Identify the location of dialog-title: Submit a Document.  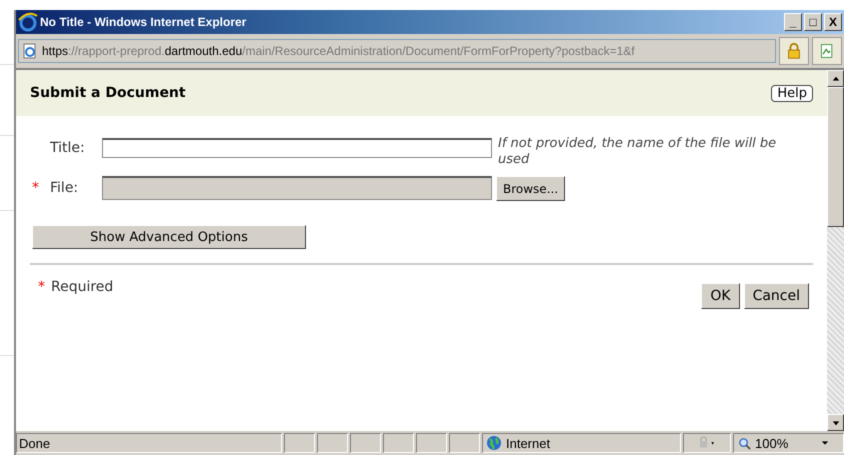
(108, 93).